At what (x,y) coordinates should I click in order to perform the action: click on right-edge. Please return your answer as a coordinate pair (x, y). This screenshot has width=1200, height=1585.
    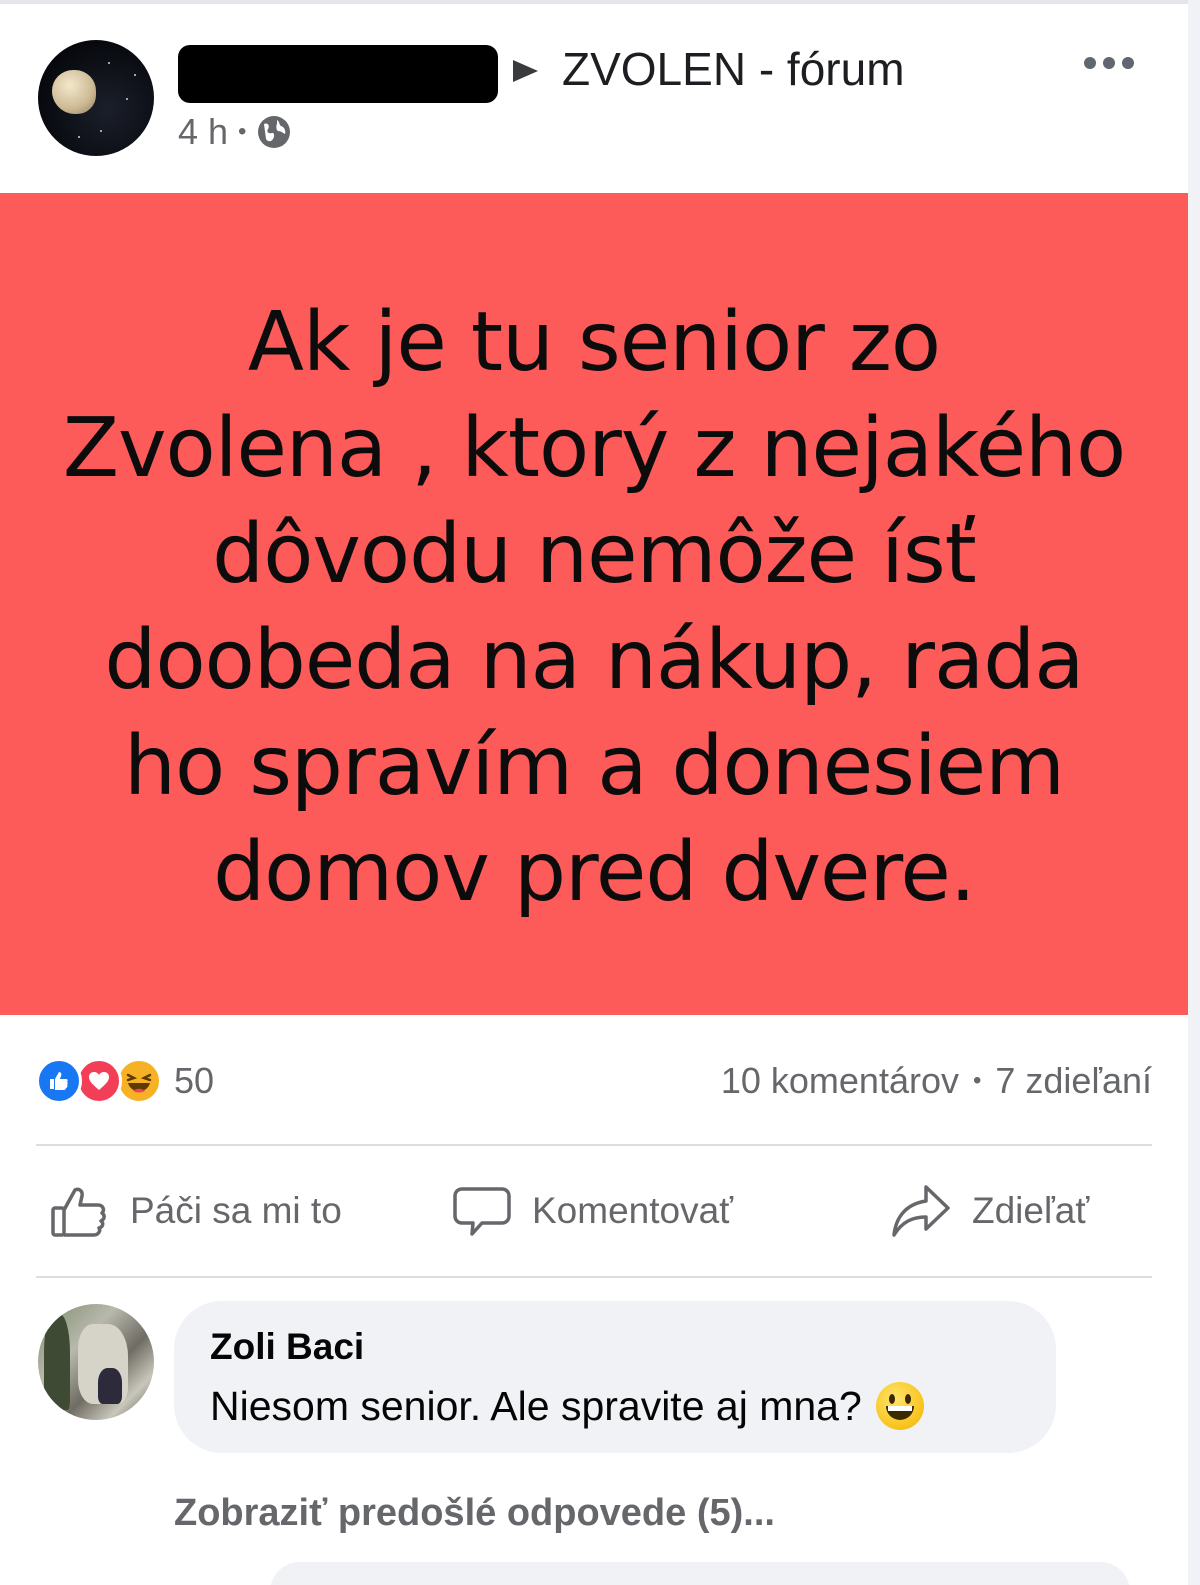
    Looking at the image, I should click on (1194, 792).